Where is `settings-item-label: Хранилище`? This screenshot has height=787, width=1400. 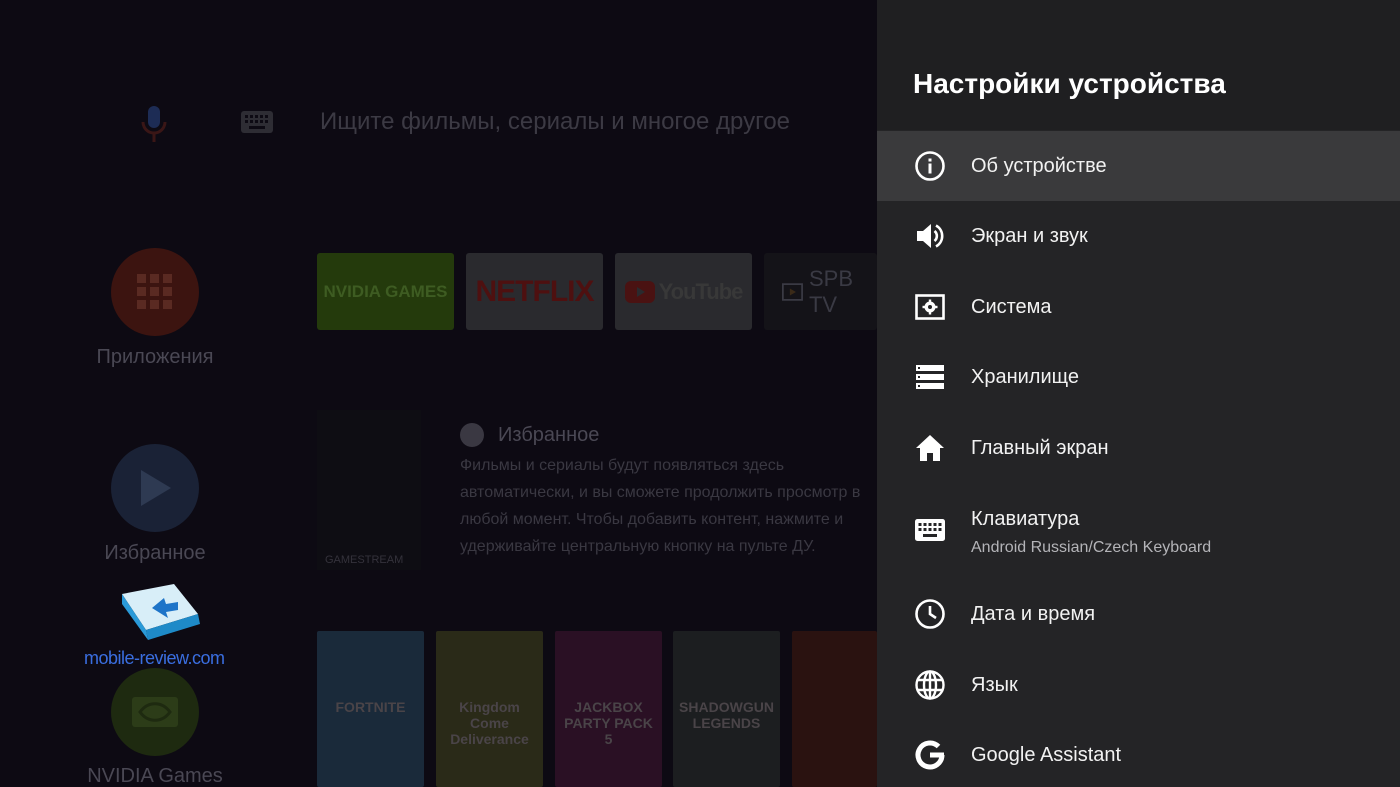
settings-item-label: Хранилище is located at coordinates (1025, 376).